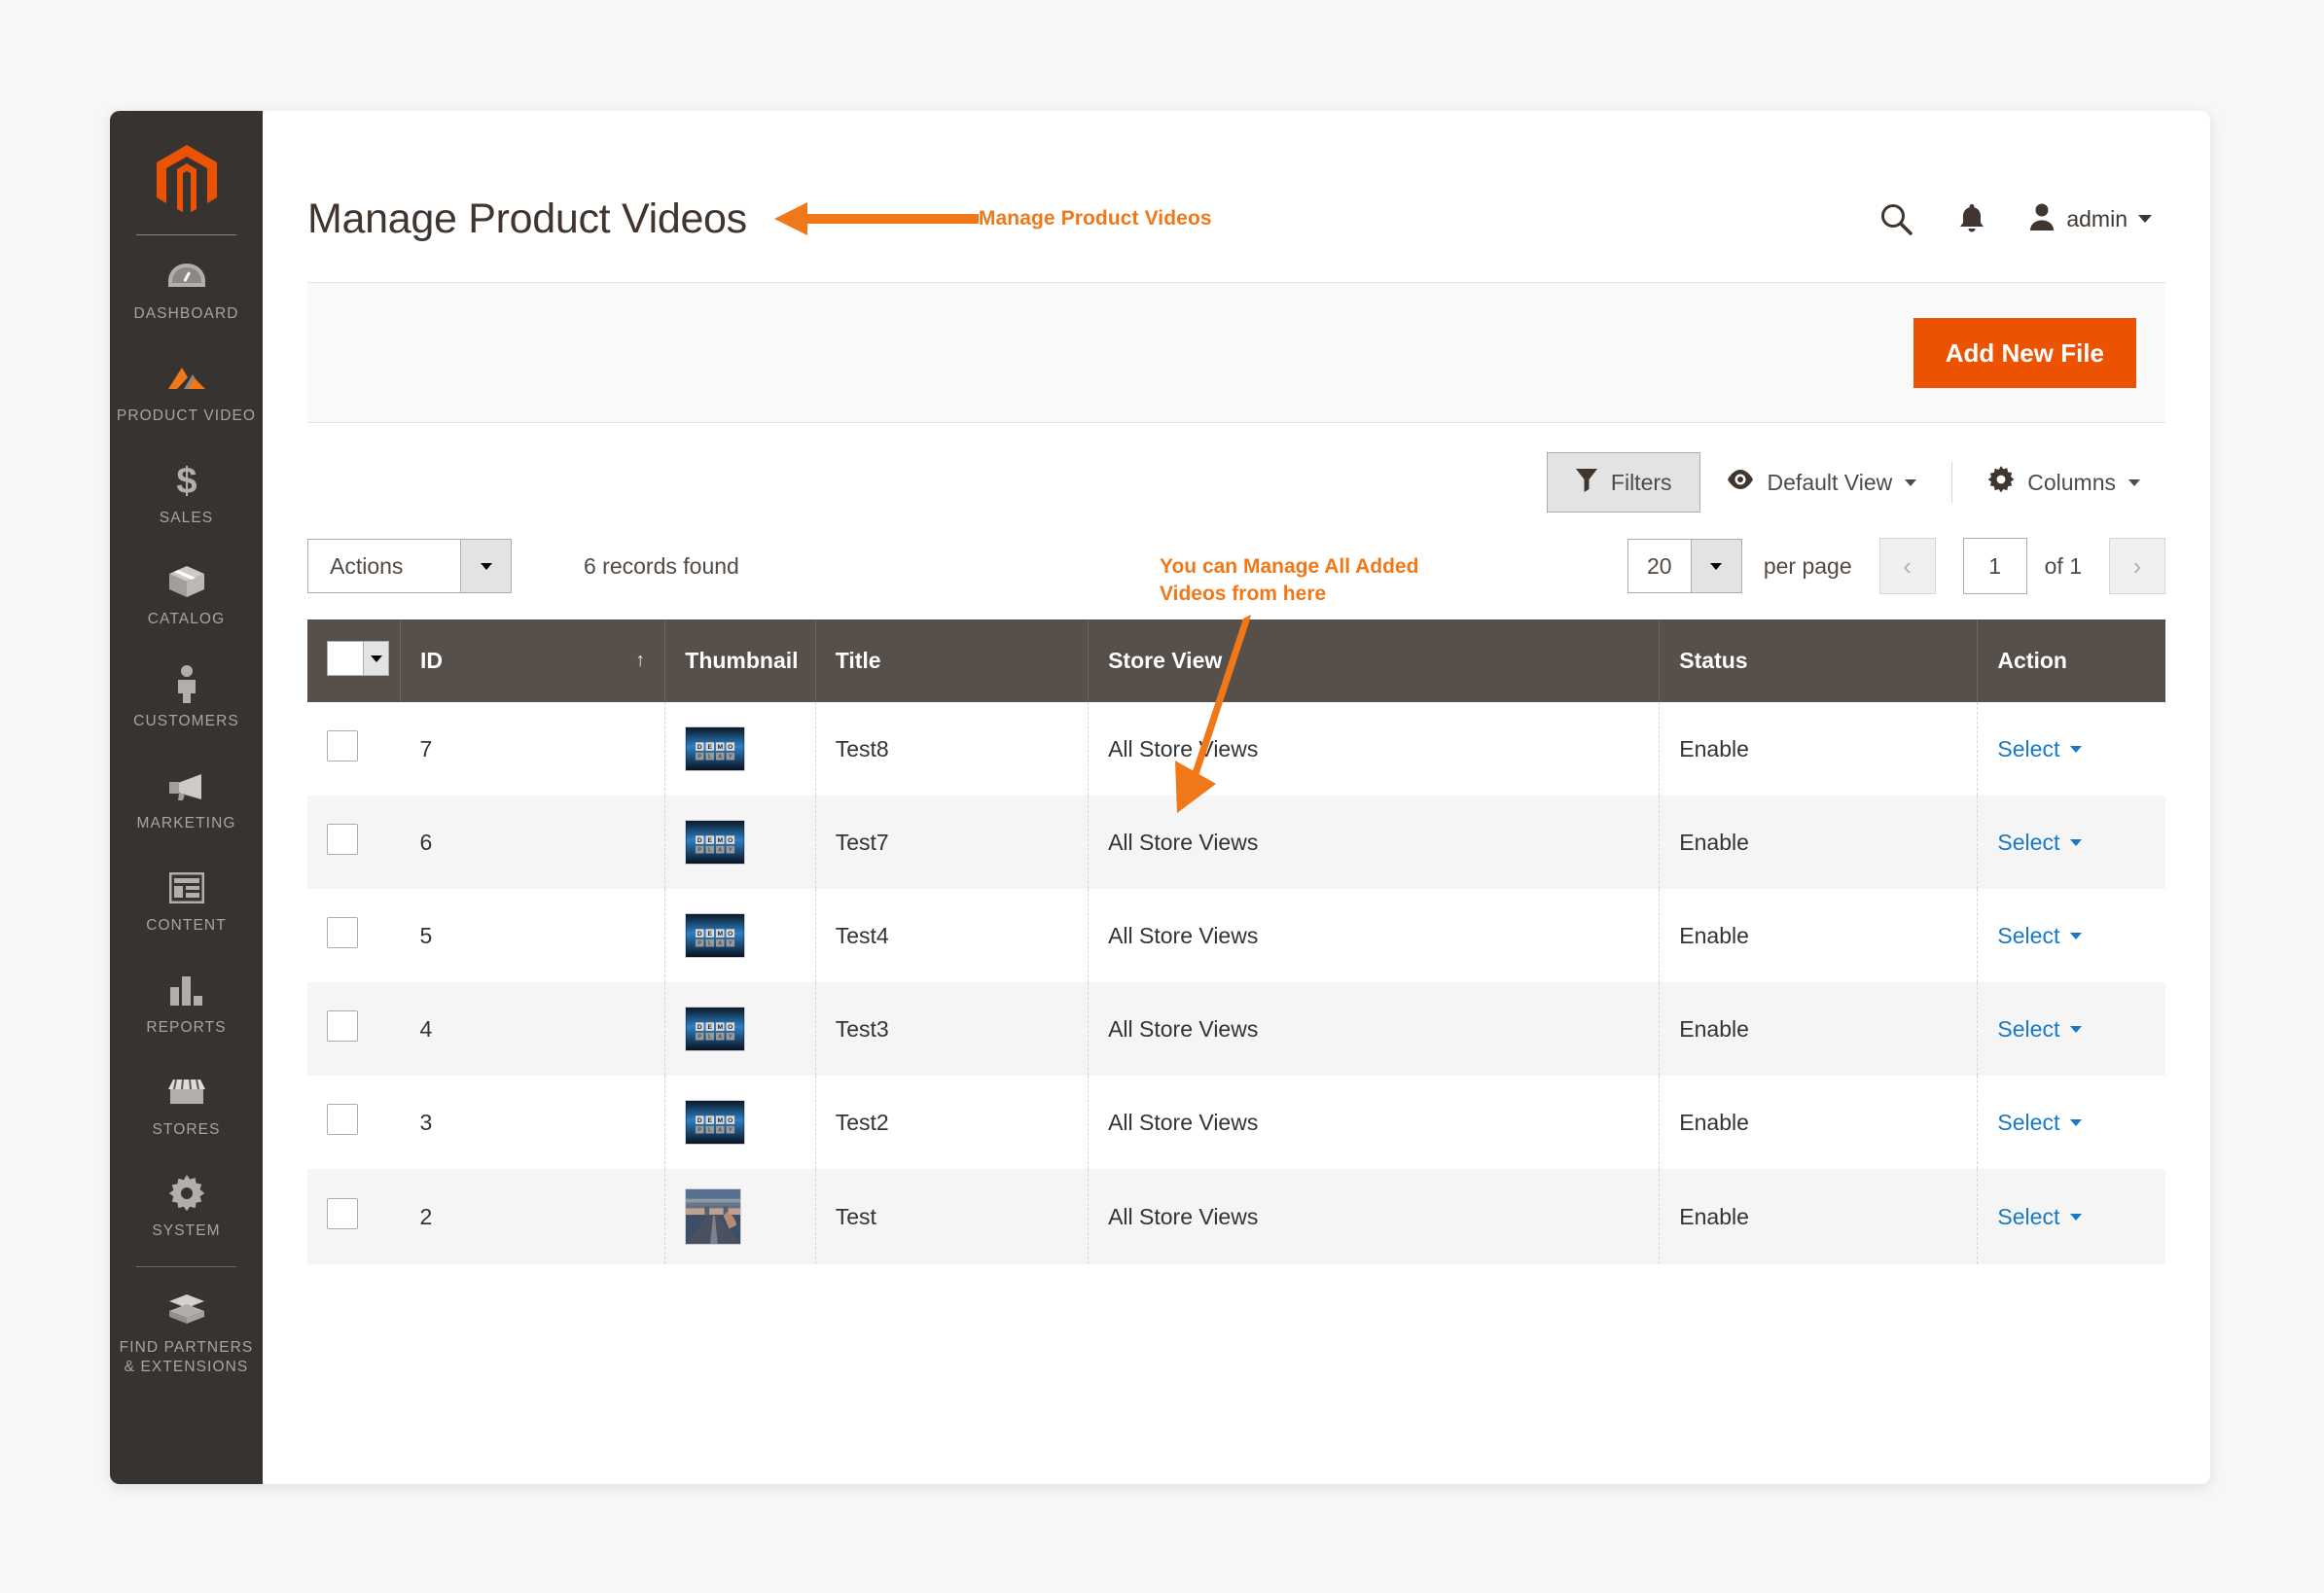  Describe the element at coordinates (1819, 661) in the screenshot. I see `column-header-status: Status` at that location.